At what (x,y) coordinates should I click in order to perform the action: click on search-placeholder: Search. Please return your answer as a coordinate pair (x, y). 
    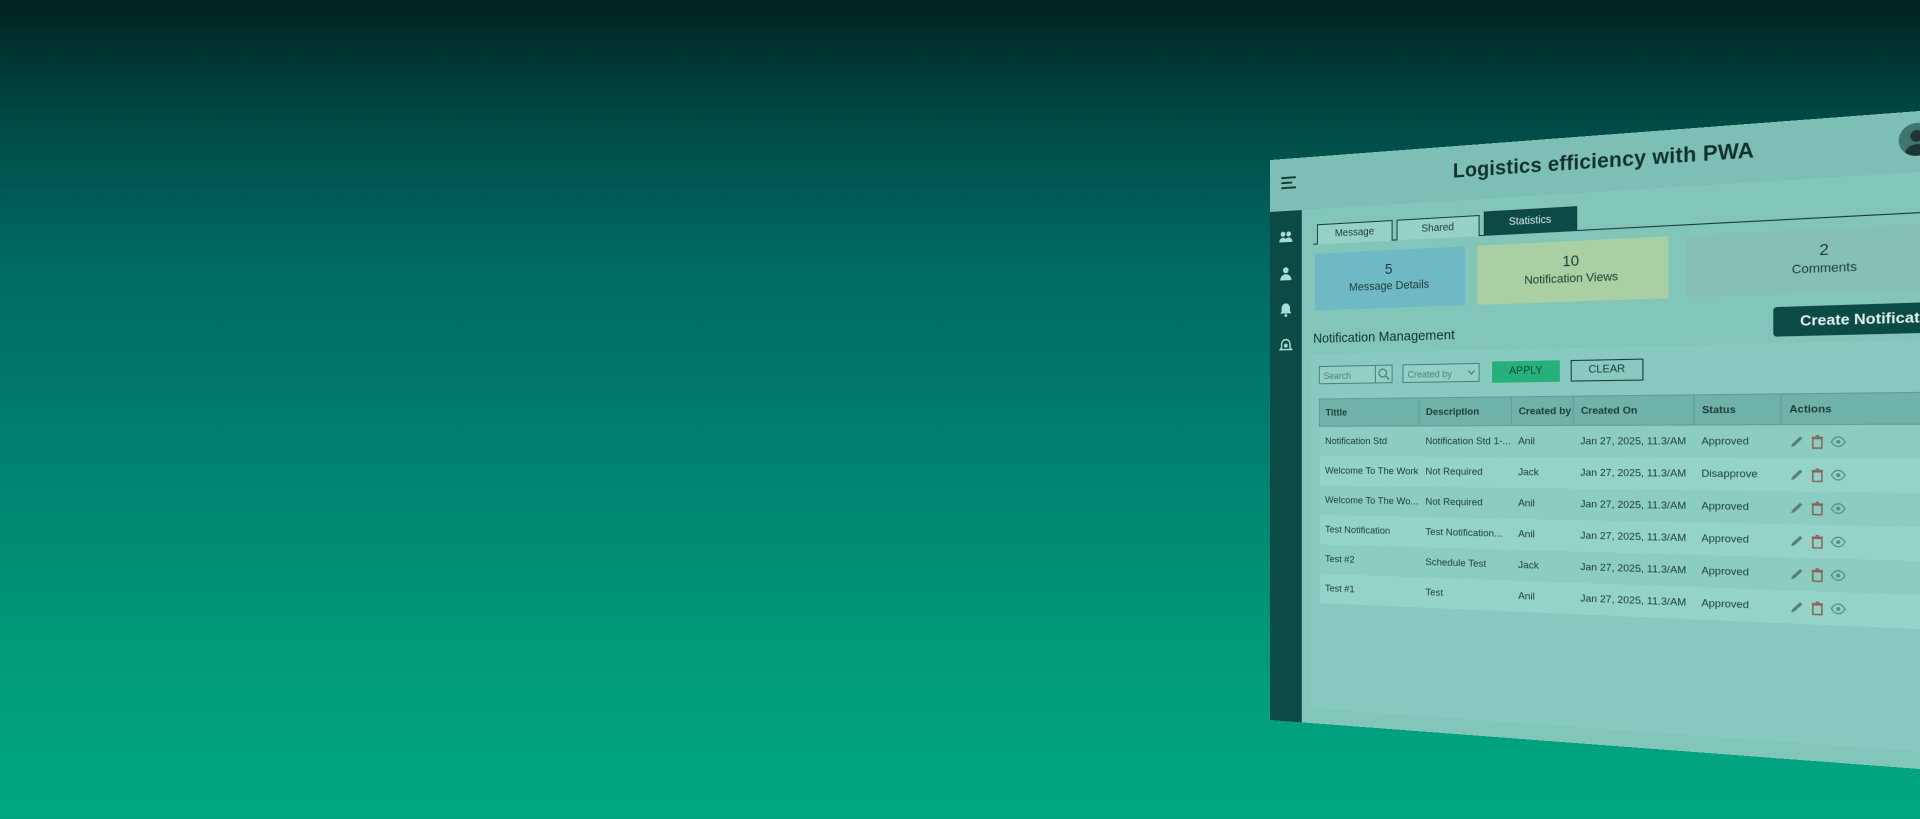
    Looking at the image, I should click on (1337, 376).